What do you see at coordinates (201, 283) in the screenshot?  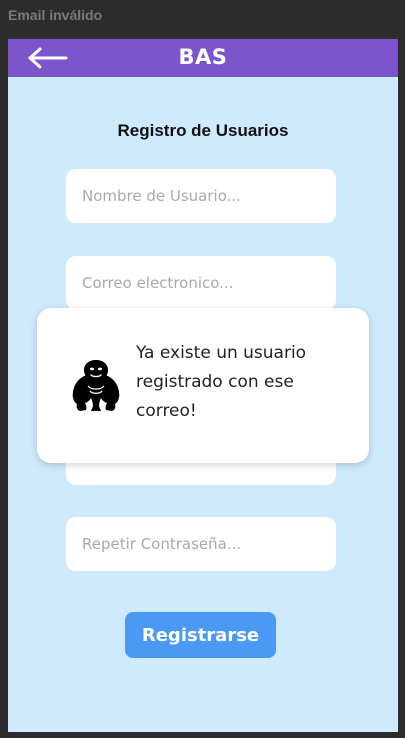 I see `email-field` at bounding box center [201, 283].